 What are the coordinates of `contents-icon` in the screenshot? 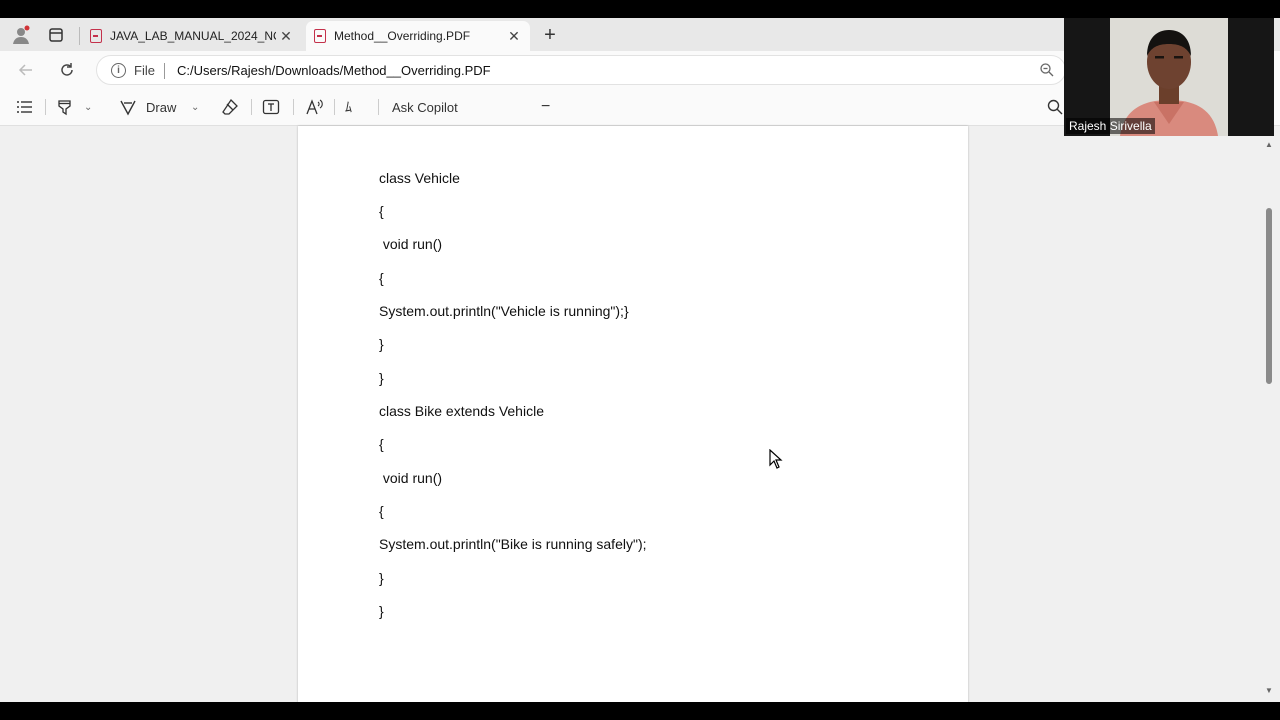 It's located at (25, 107).